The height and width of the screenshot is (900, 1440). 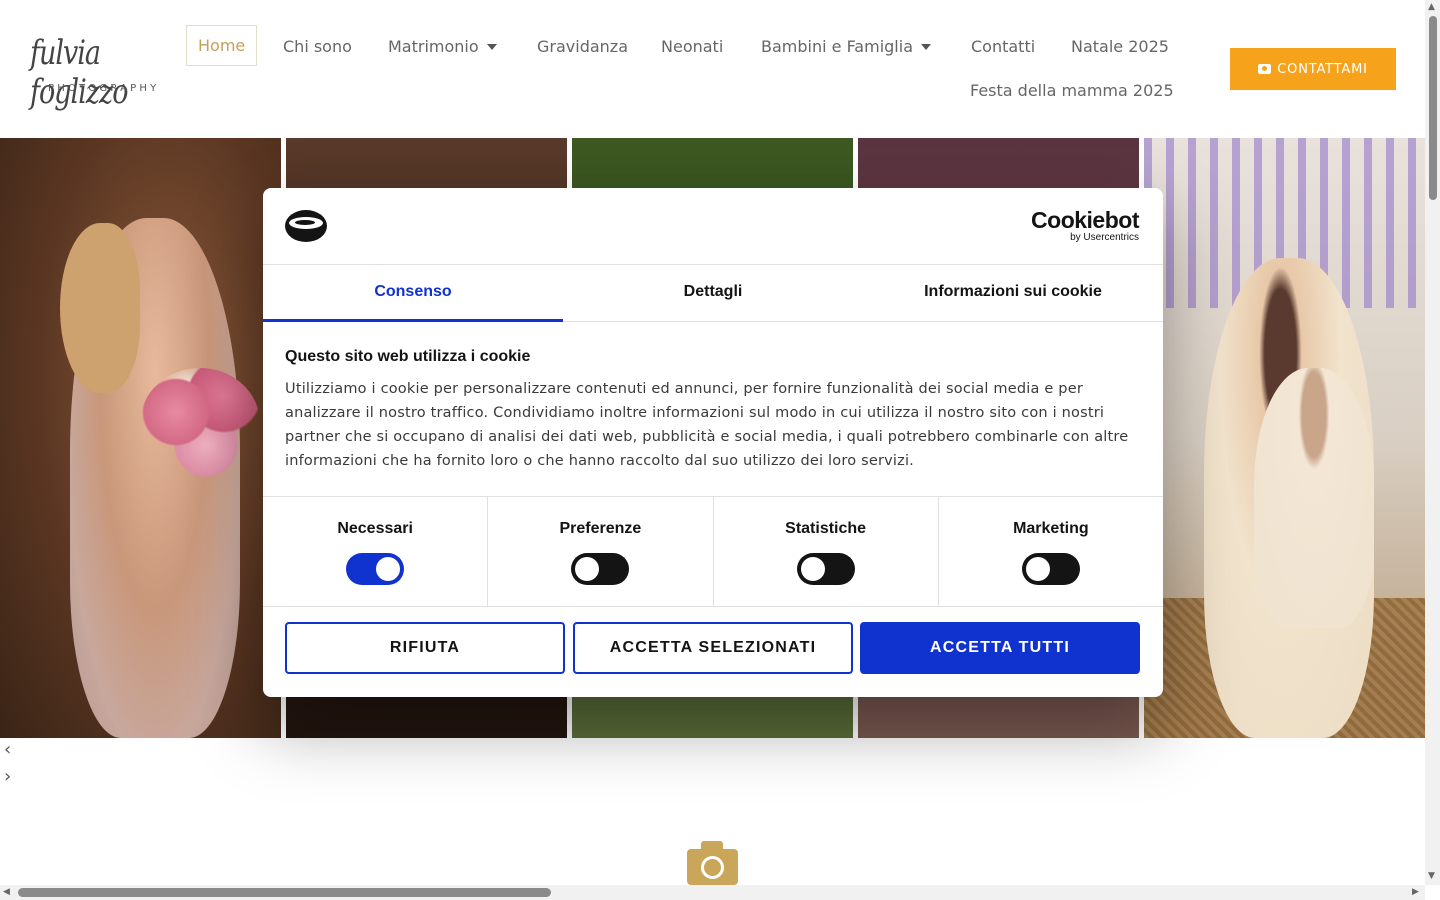 I want to click on toggle-necessari, so click(x=375, y=569).